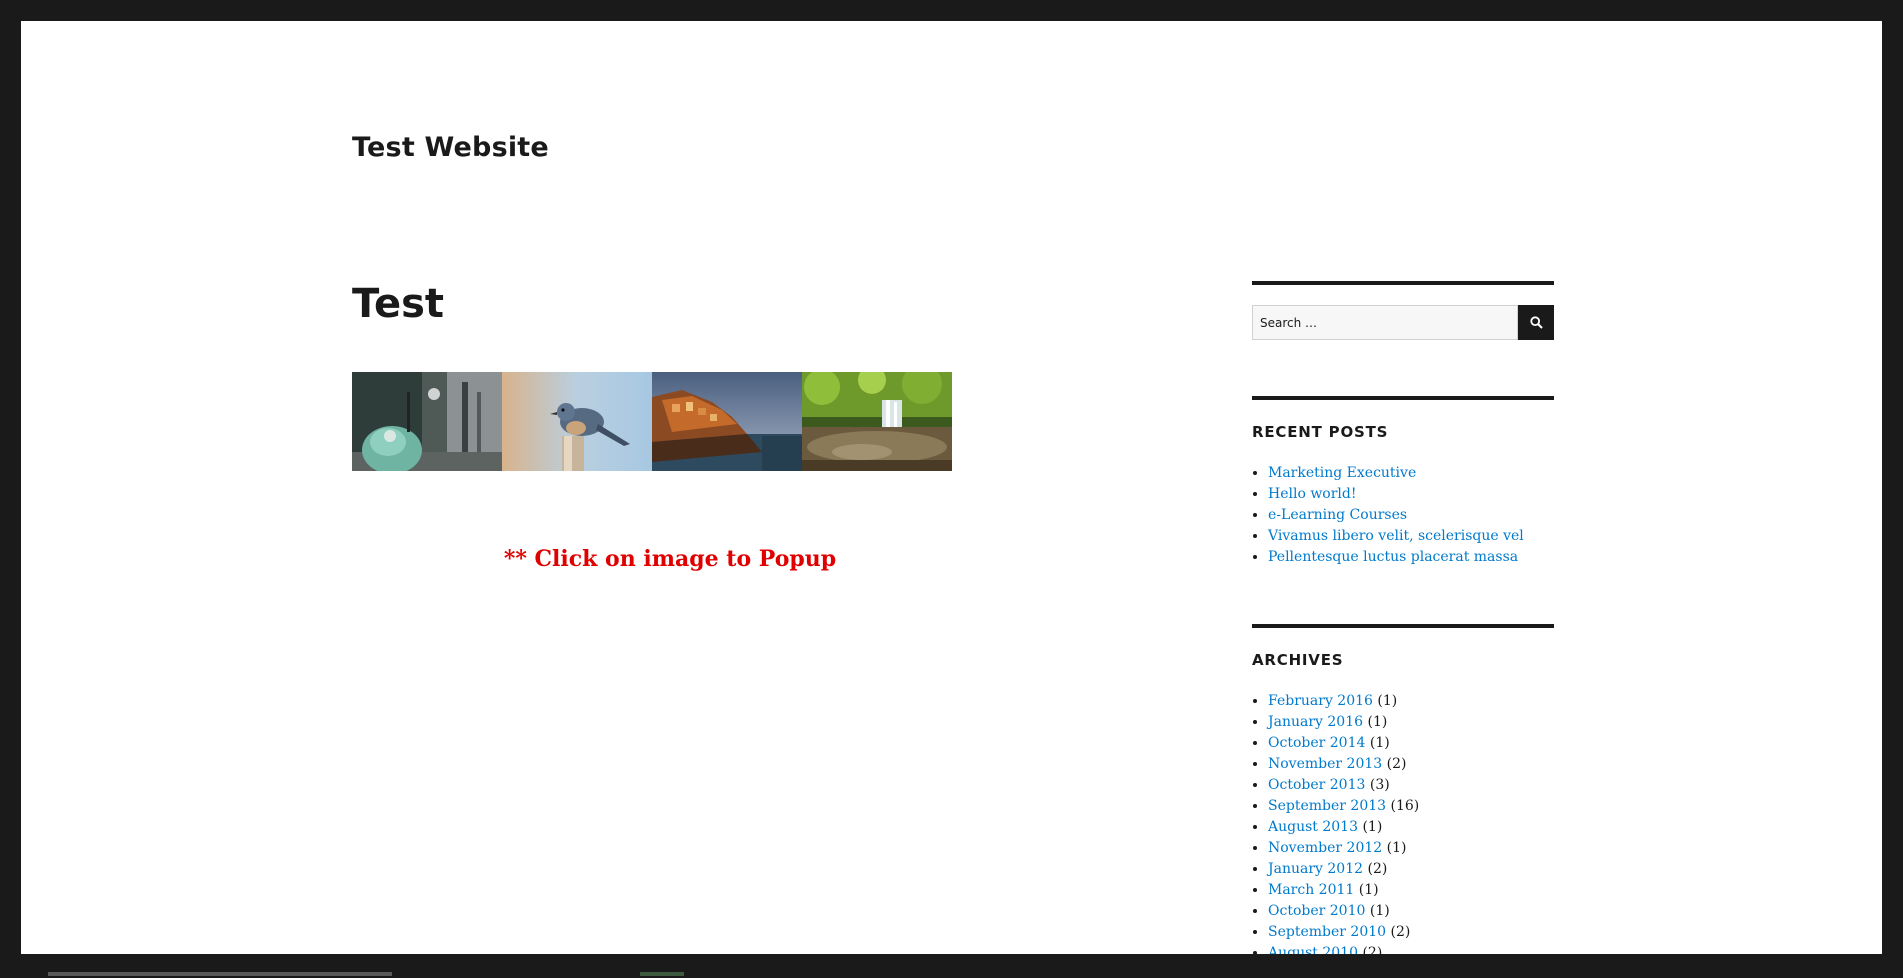 The height and width of the screenshot is (978, 1903). Describe the element at coordinates (1315, 869) in the screenshot. I see `archive-link: January 2012` at that location.